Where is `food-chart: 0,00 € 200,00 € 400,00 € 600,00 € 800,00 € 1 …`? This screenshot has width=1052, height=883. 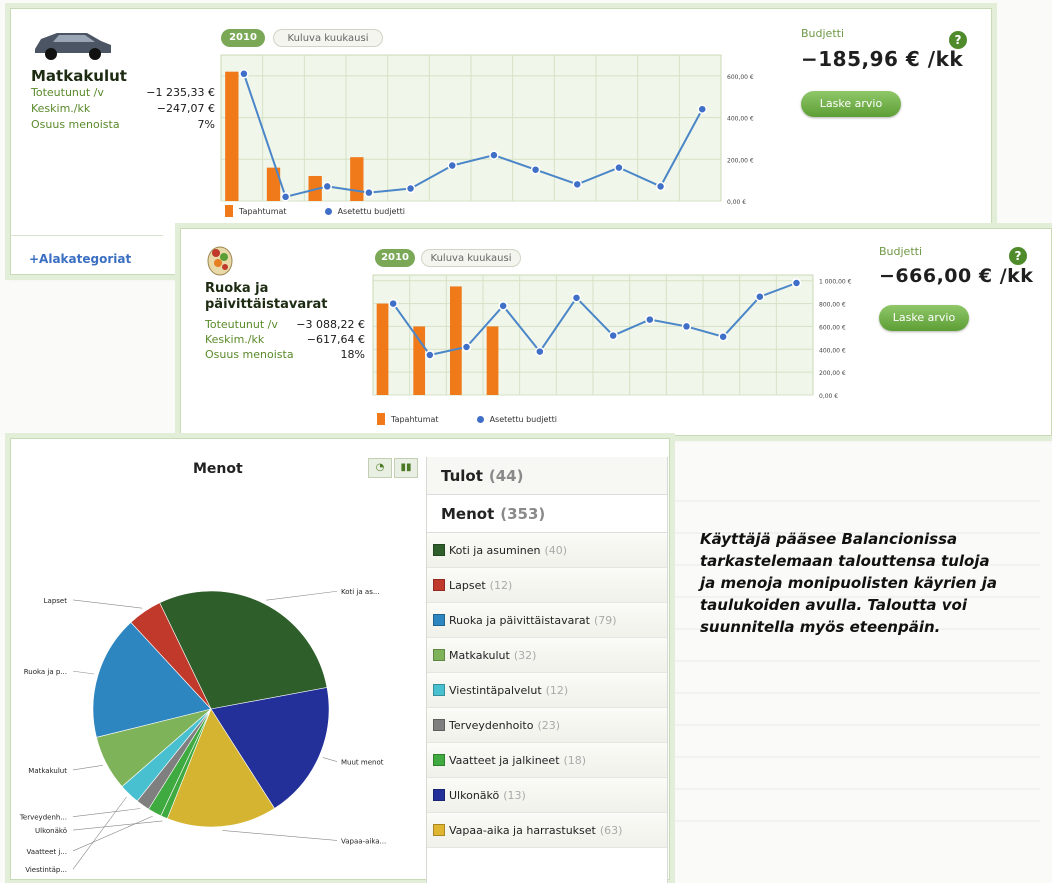 food-chart: 0,00 € 200,00 € 400,00 € 600,00 € 800,00 € 1 … is located at coordinates (617, 336).